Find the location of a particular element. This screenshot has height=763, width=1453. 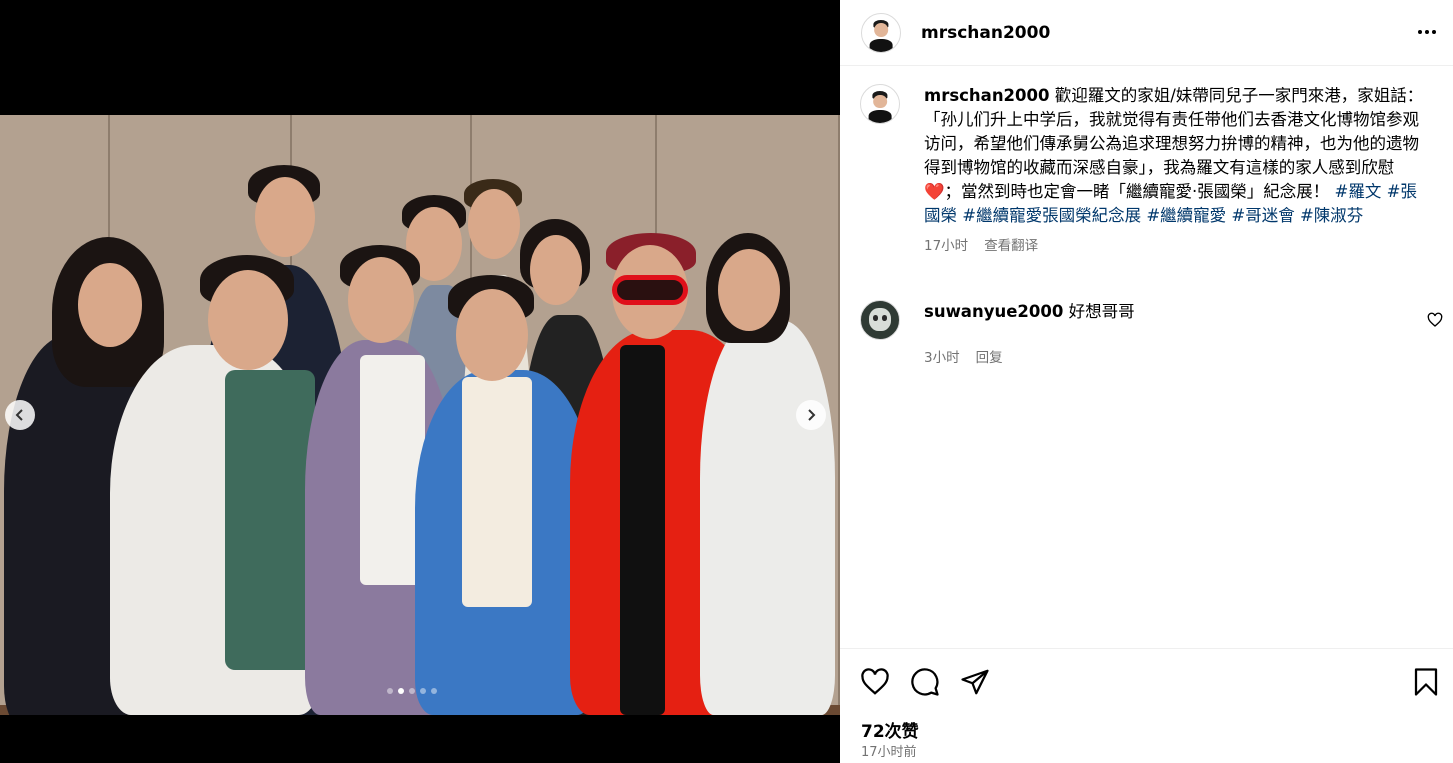

bookmark-icon is located at coordinates (1426, 682).